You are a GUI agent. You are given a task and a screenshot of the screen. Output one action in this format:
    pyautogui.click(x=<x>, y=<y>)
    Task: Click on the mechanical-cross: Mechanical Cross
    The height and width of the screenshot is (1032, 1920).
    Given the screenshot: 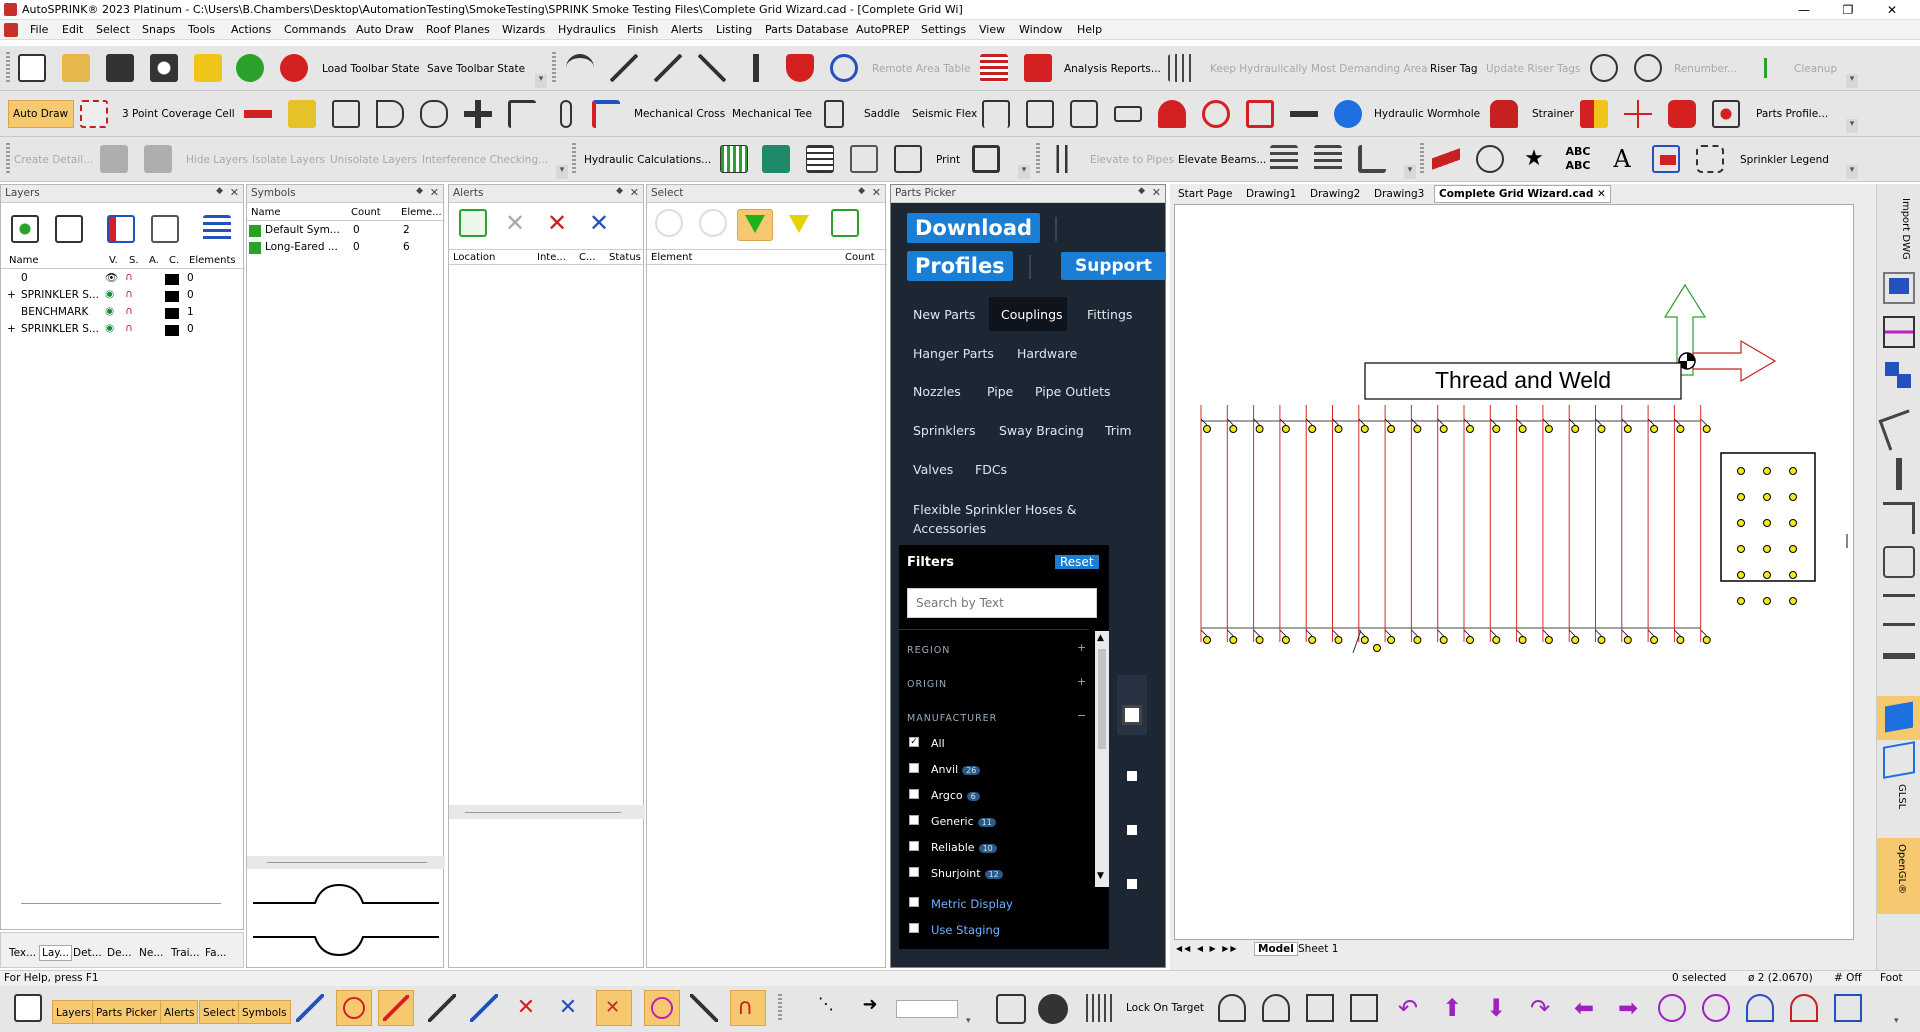 What is the action you would take?
    pyautogui.click(x=679, y=114)
    